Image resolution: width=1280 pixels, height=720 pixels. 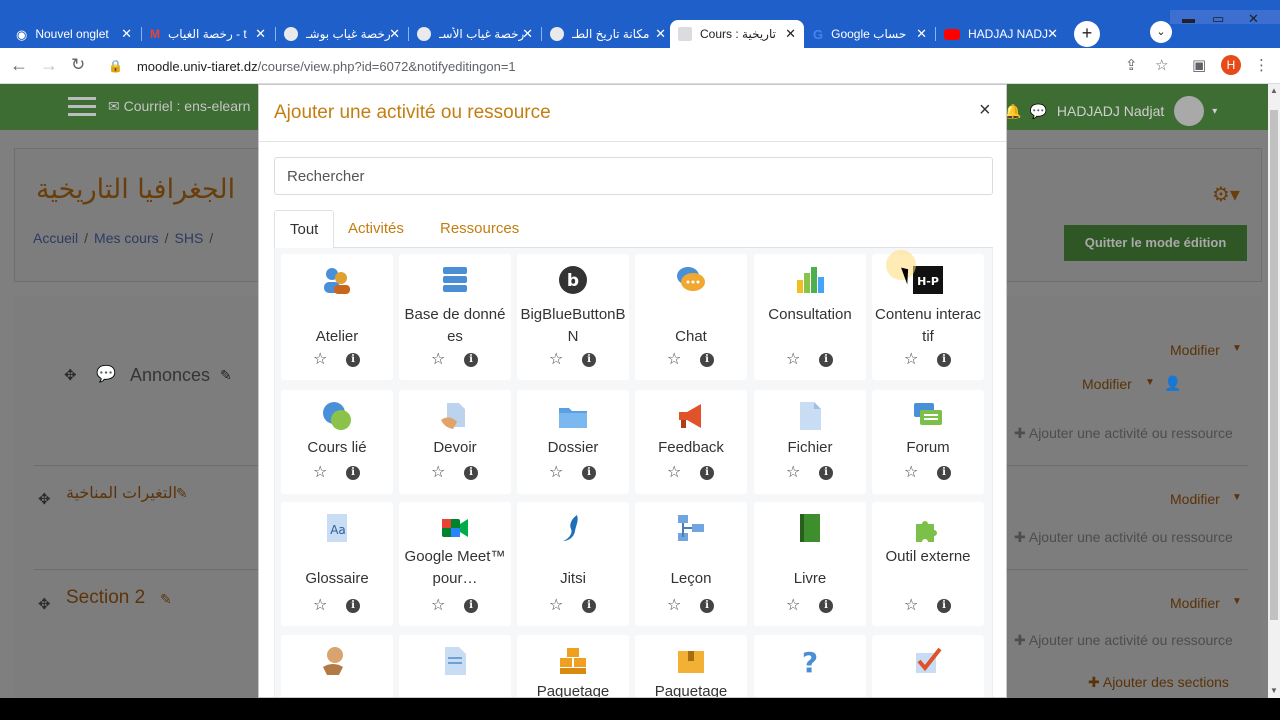 I want to click on activity-card: ?, so click(x=810, y=666).